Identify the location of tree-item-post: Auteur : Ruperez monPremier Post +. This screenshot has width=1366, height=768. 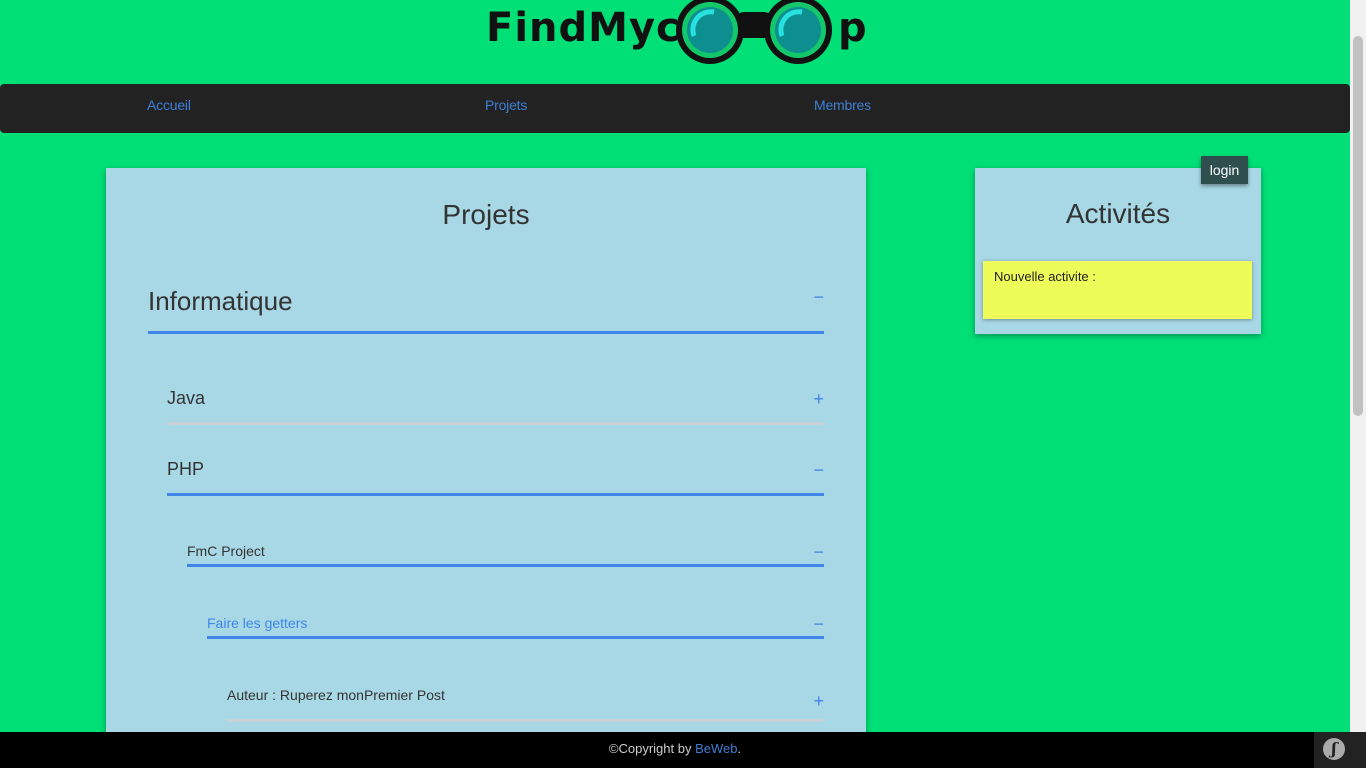
(525, 704).